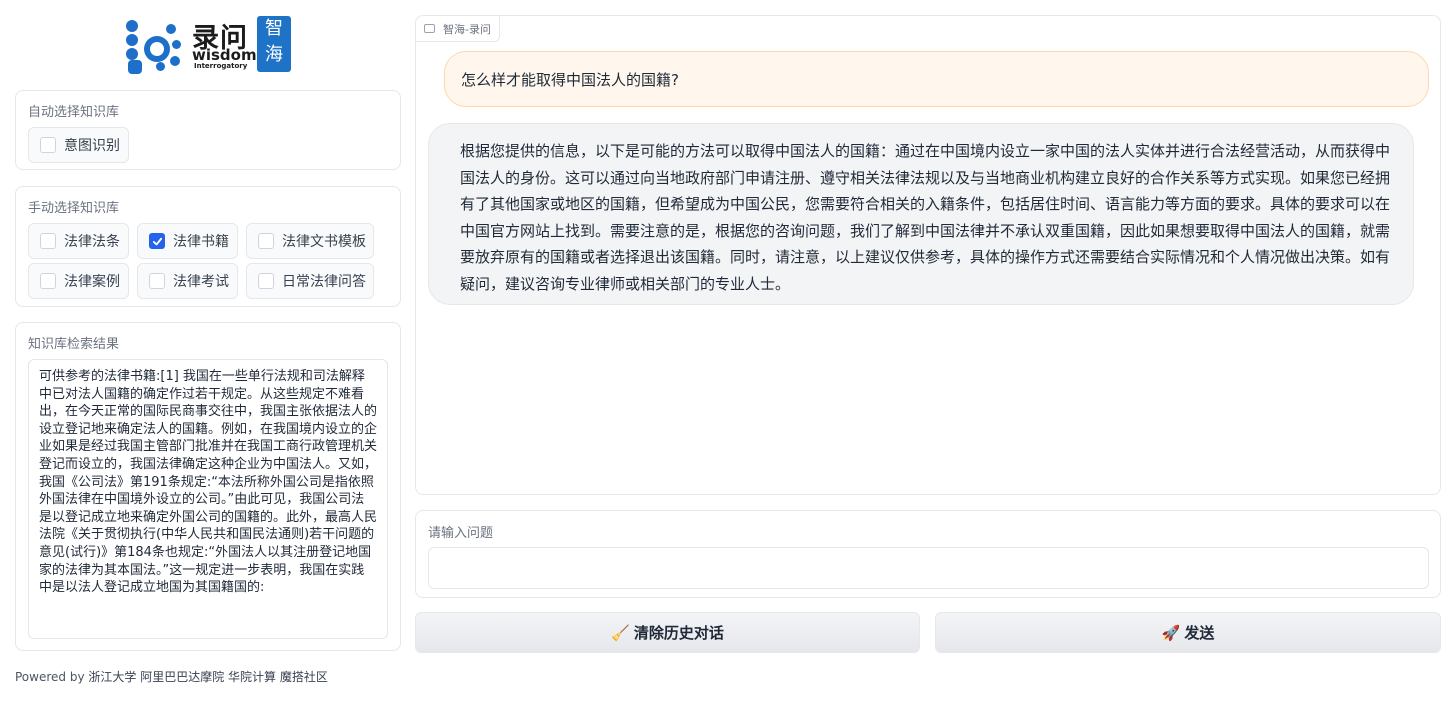 Image resolution: width=1456 pixels, height=701 pixels. I want to click on checkbox-label: 法律文书模板, so click(324, 242).